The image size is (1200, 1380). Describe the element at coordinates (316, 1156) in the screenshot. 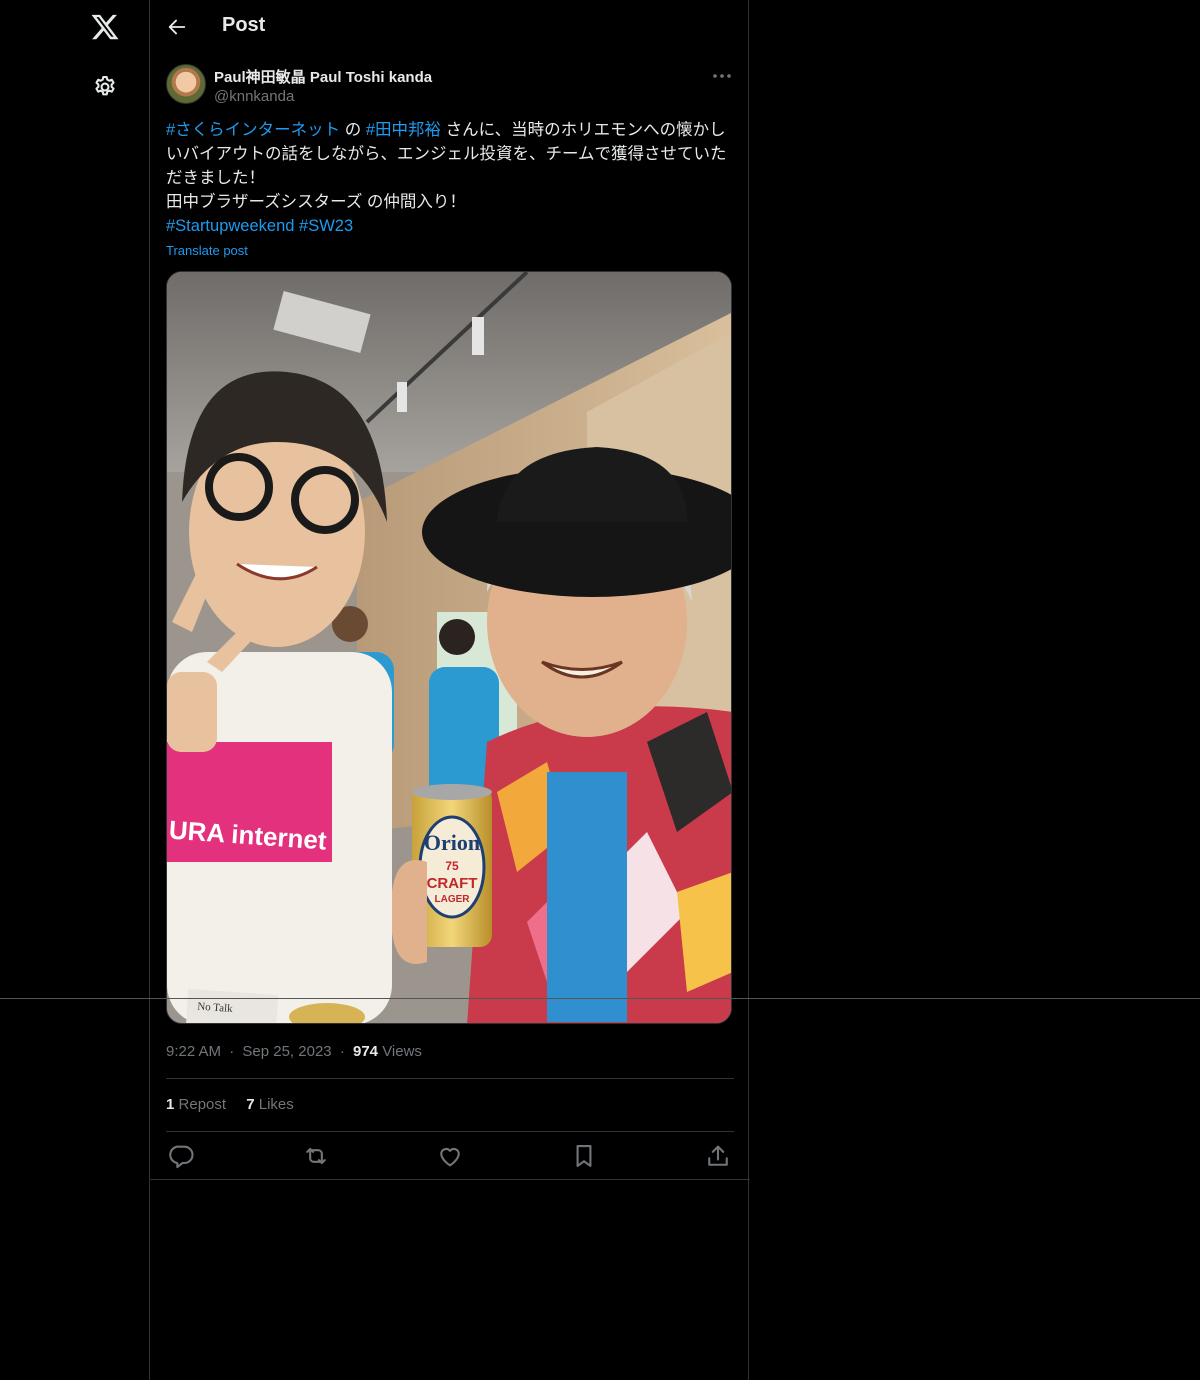

I see `repost-icon` at that location.